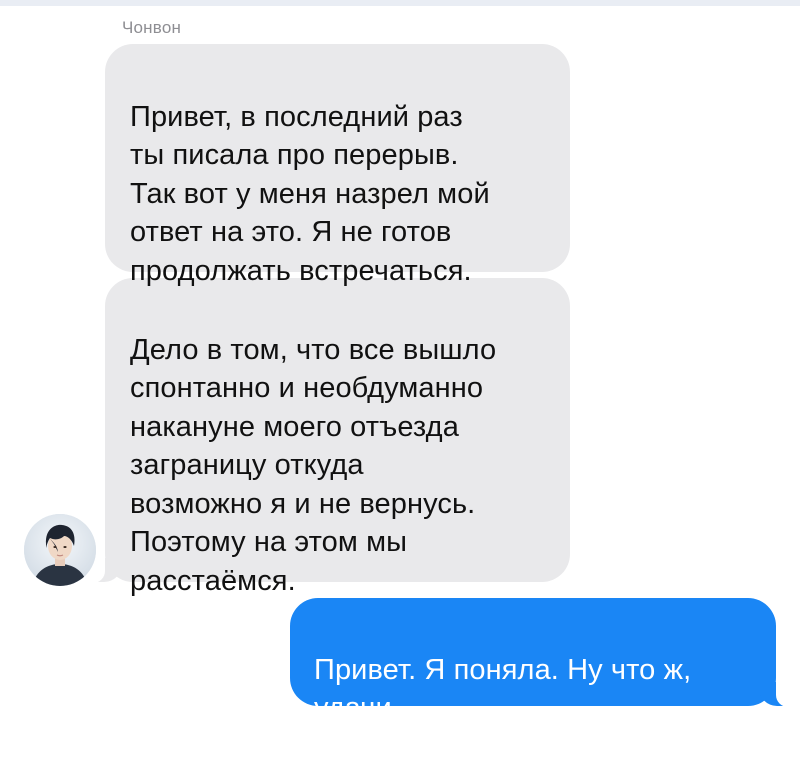 The width and height of the screenshot is (800, 766). Describe the element at coordinates (400, 3) in the screenshot. I see `top-divider` at that location.